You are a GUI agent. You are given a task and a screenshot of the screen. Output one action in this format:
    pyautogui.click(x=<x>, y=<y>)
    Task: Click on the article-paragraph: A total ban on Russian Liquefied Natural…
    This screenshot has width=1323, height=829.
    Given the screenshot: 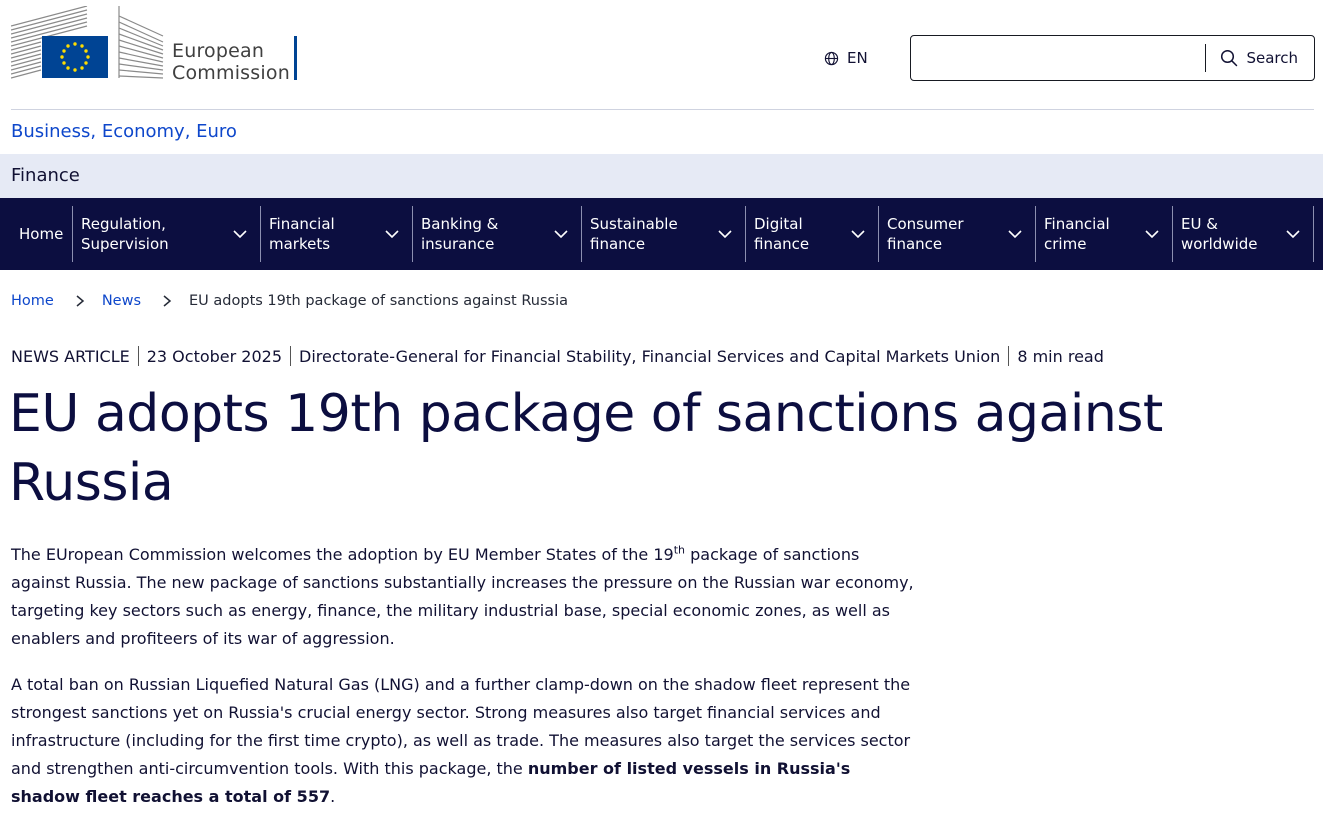 What is the action you would take?
    pyautogui.click(x=463, y=741)
    